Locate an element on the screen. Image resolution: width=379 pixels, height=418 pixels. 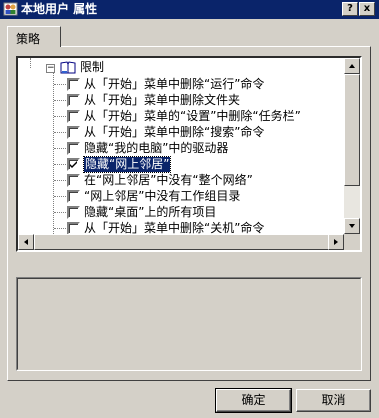
horizontal-scroll-thumb is located at coordinates (182, 242).